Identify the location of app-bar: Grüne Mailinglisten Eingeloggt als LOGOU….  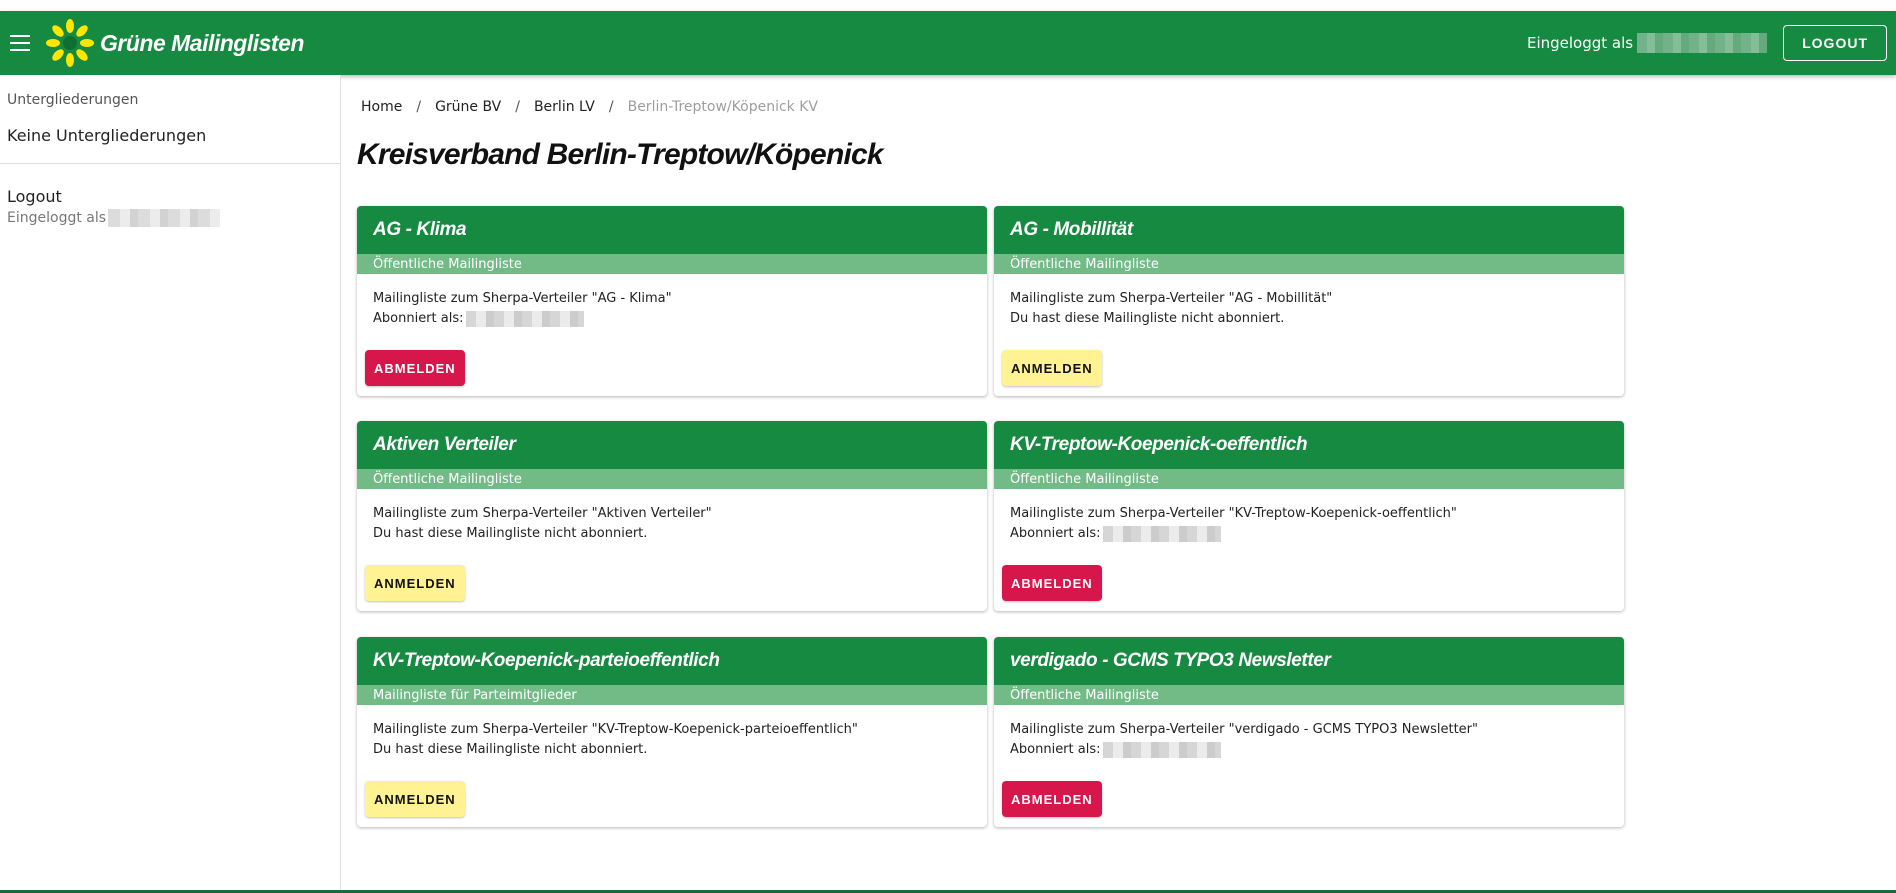
(948, 43).